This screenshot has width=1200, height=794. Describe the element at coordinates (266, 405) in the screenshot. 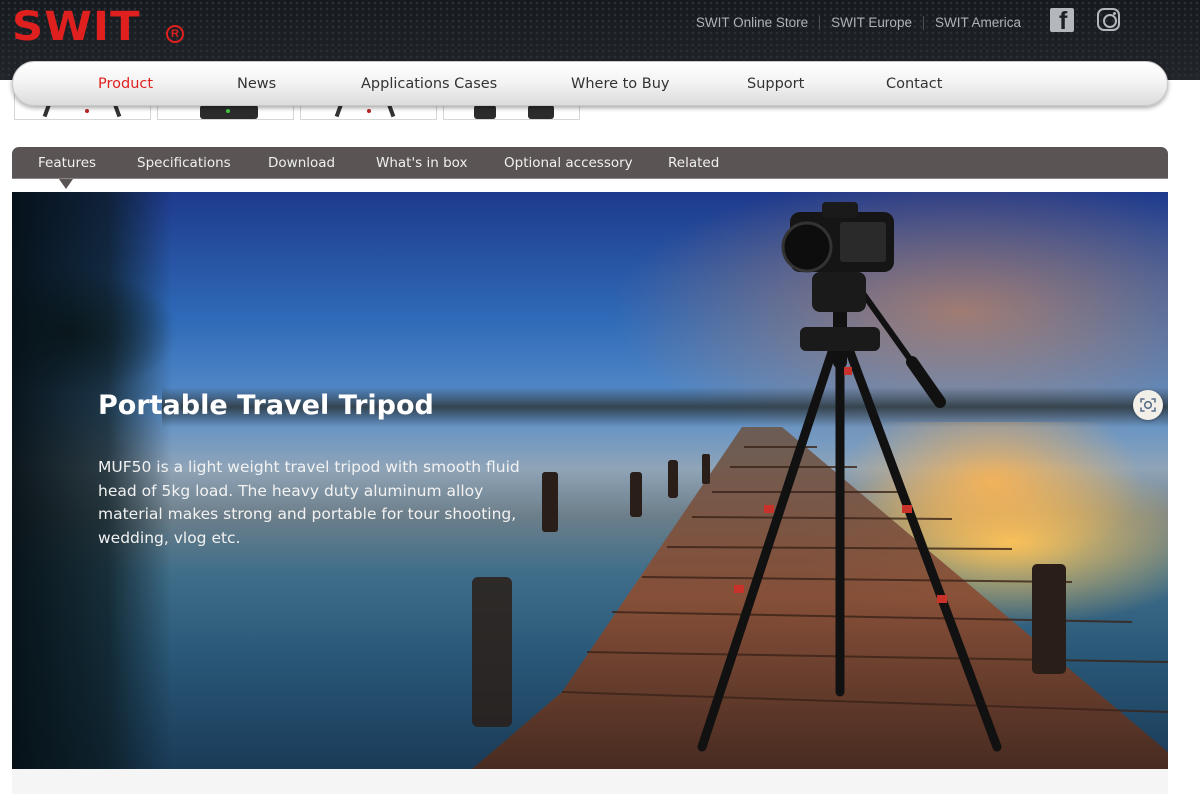

I see `hero-title: Portable Travel Tripod` at that location.